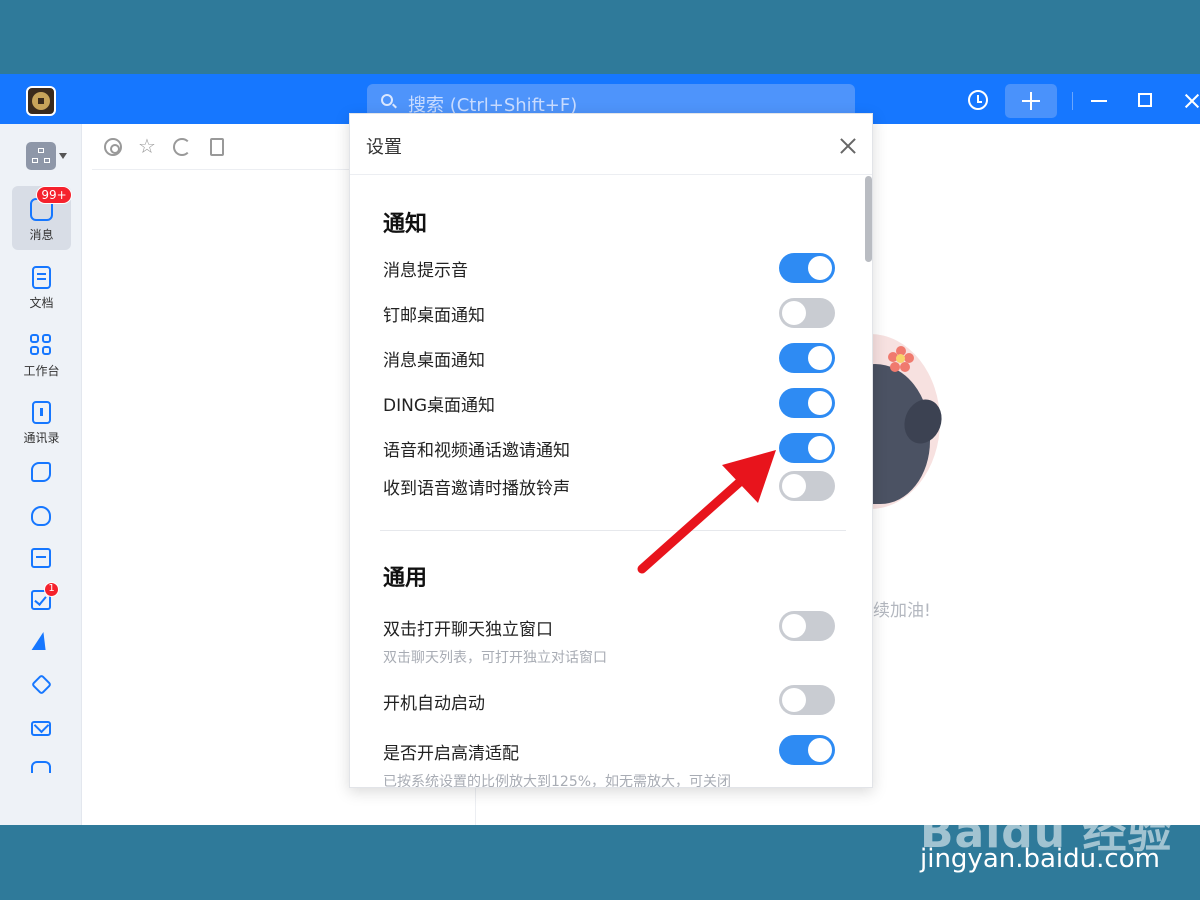 The width and height of the screenshot is (1200, 900). I want to click on toggle-auto-start, so click(807, 700).